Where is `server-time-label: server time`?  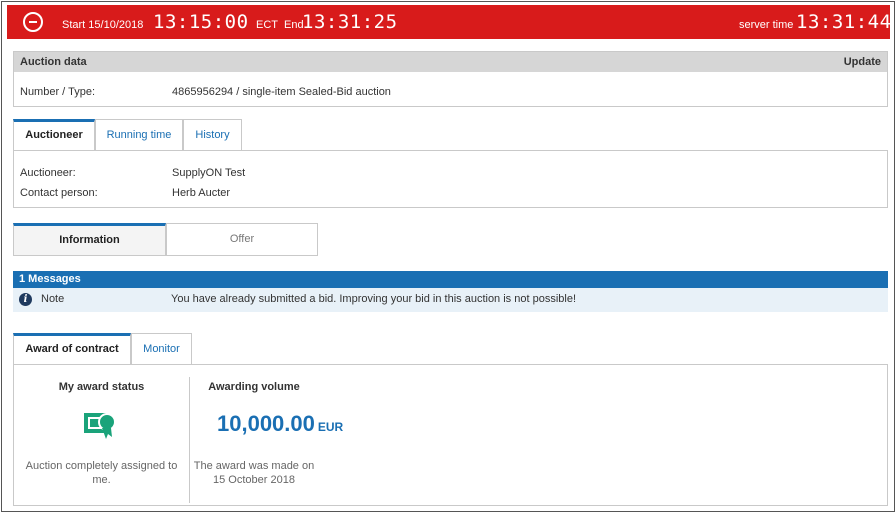 server-time-label: server time is located at coordinates (766, 25).